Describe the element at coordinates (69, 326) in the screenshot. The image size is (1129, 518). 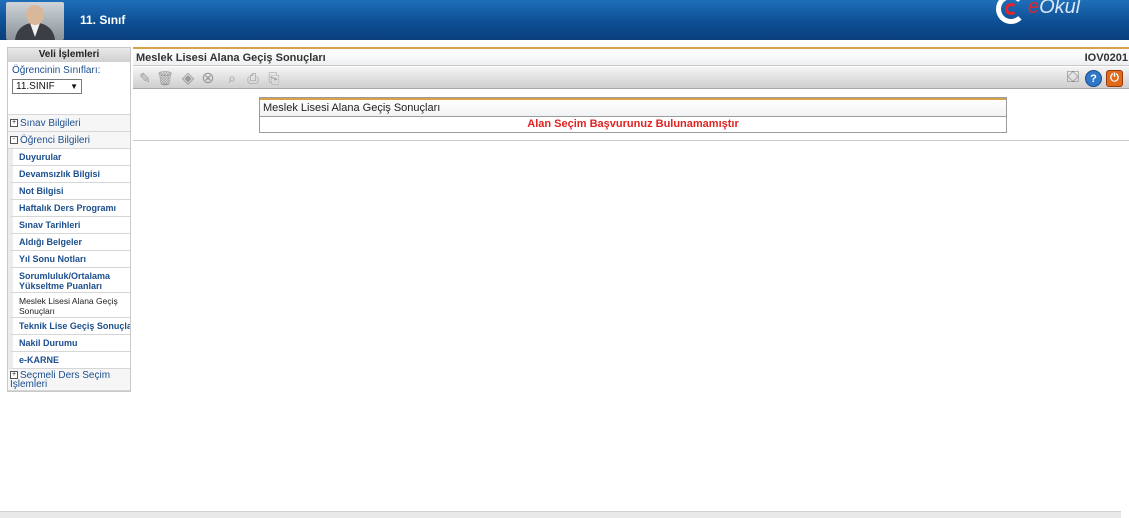
I see `sidebar-item-teknik-lise: Teknik Lise Geçiş Sonuçları` at that location.